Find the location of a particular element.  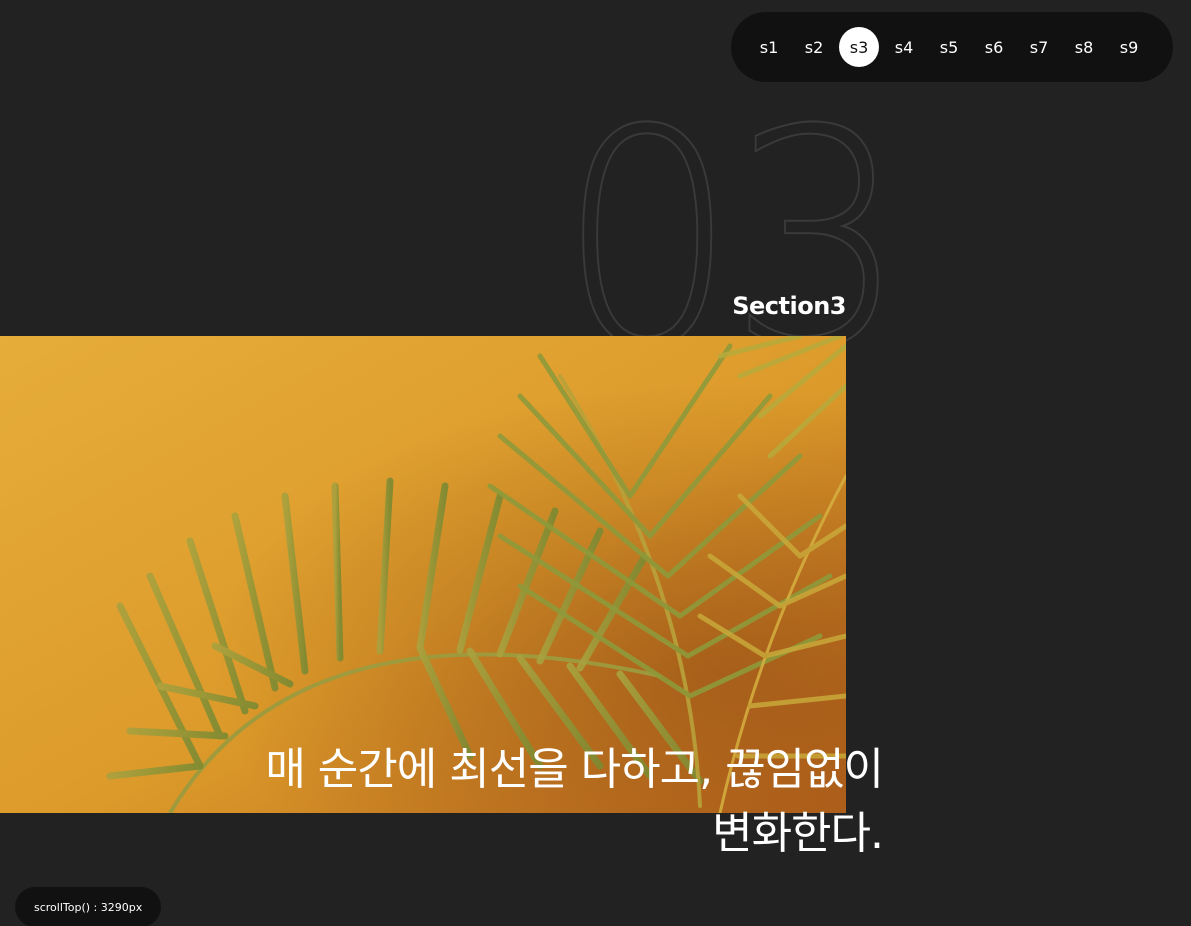

nav-item-s7: s7 is located at coordinates (1039, 47).